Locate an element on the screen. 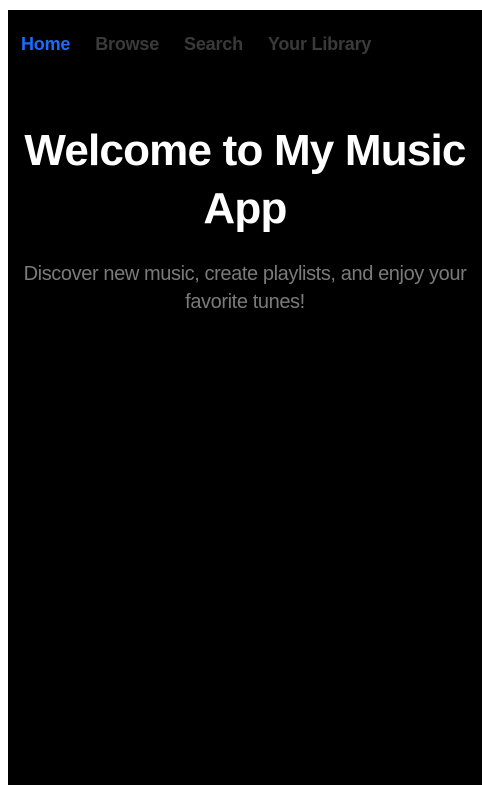  main-nav: Home Browse Search Your Library is located at coordinates (208, 44).